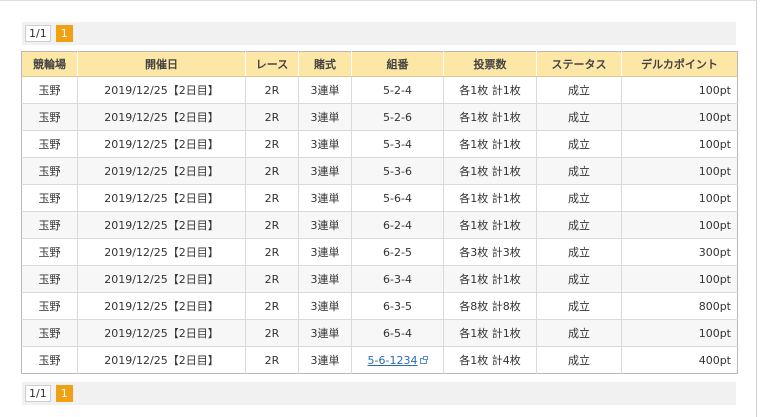 The image size is (766, 417). Describe the element at coordinates (397, 90) in the screenshot. I see `cell-combo: 5-2-4` at that location.